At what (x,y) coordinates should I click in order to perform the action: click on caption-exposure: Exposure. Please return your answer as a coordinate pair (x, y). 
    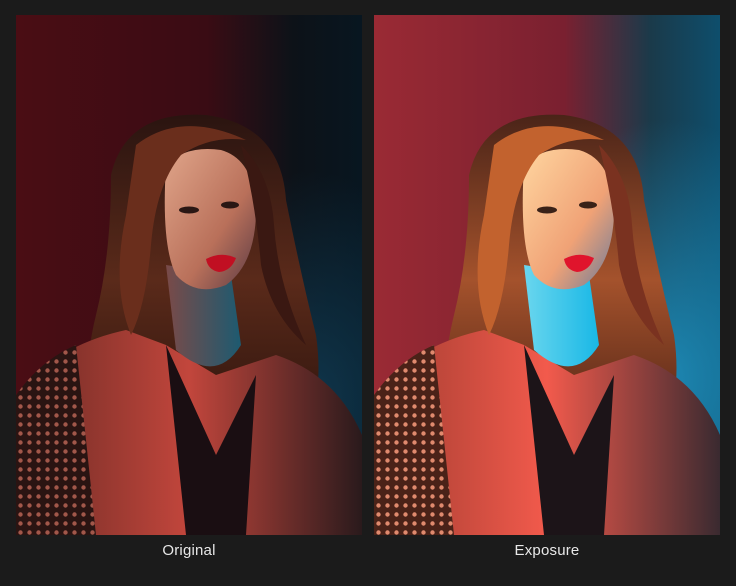
    Looking at the image, I should click on (547, 550).